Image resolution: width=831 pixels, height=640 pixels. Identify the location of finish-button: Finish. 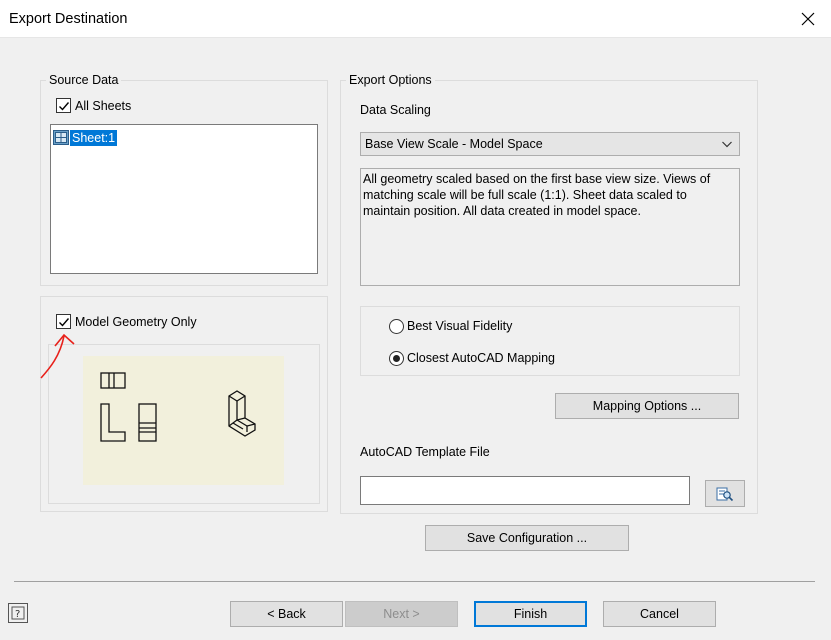
(530, 614).